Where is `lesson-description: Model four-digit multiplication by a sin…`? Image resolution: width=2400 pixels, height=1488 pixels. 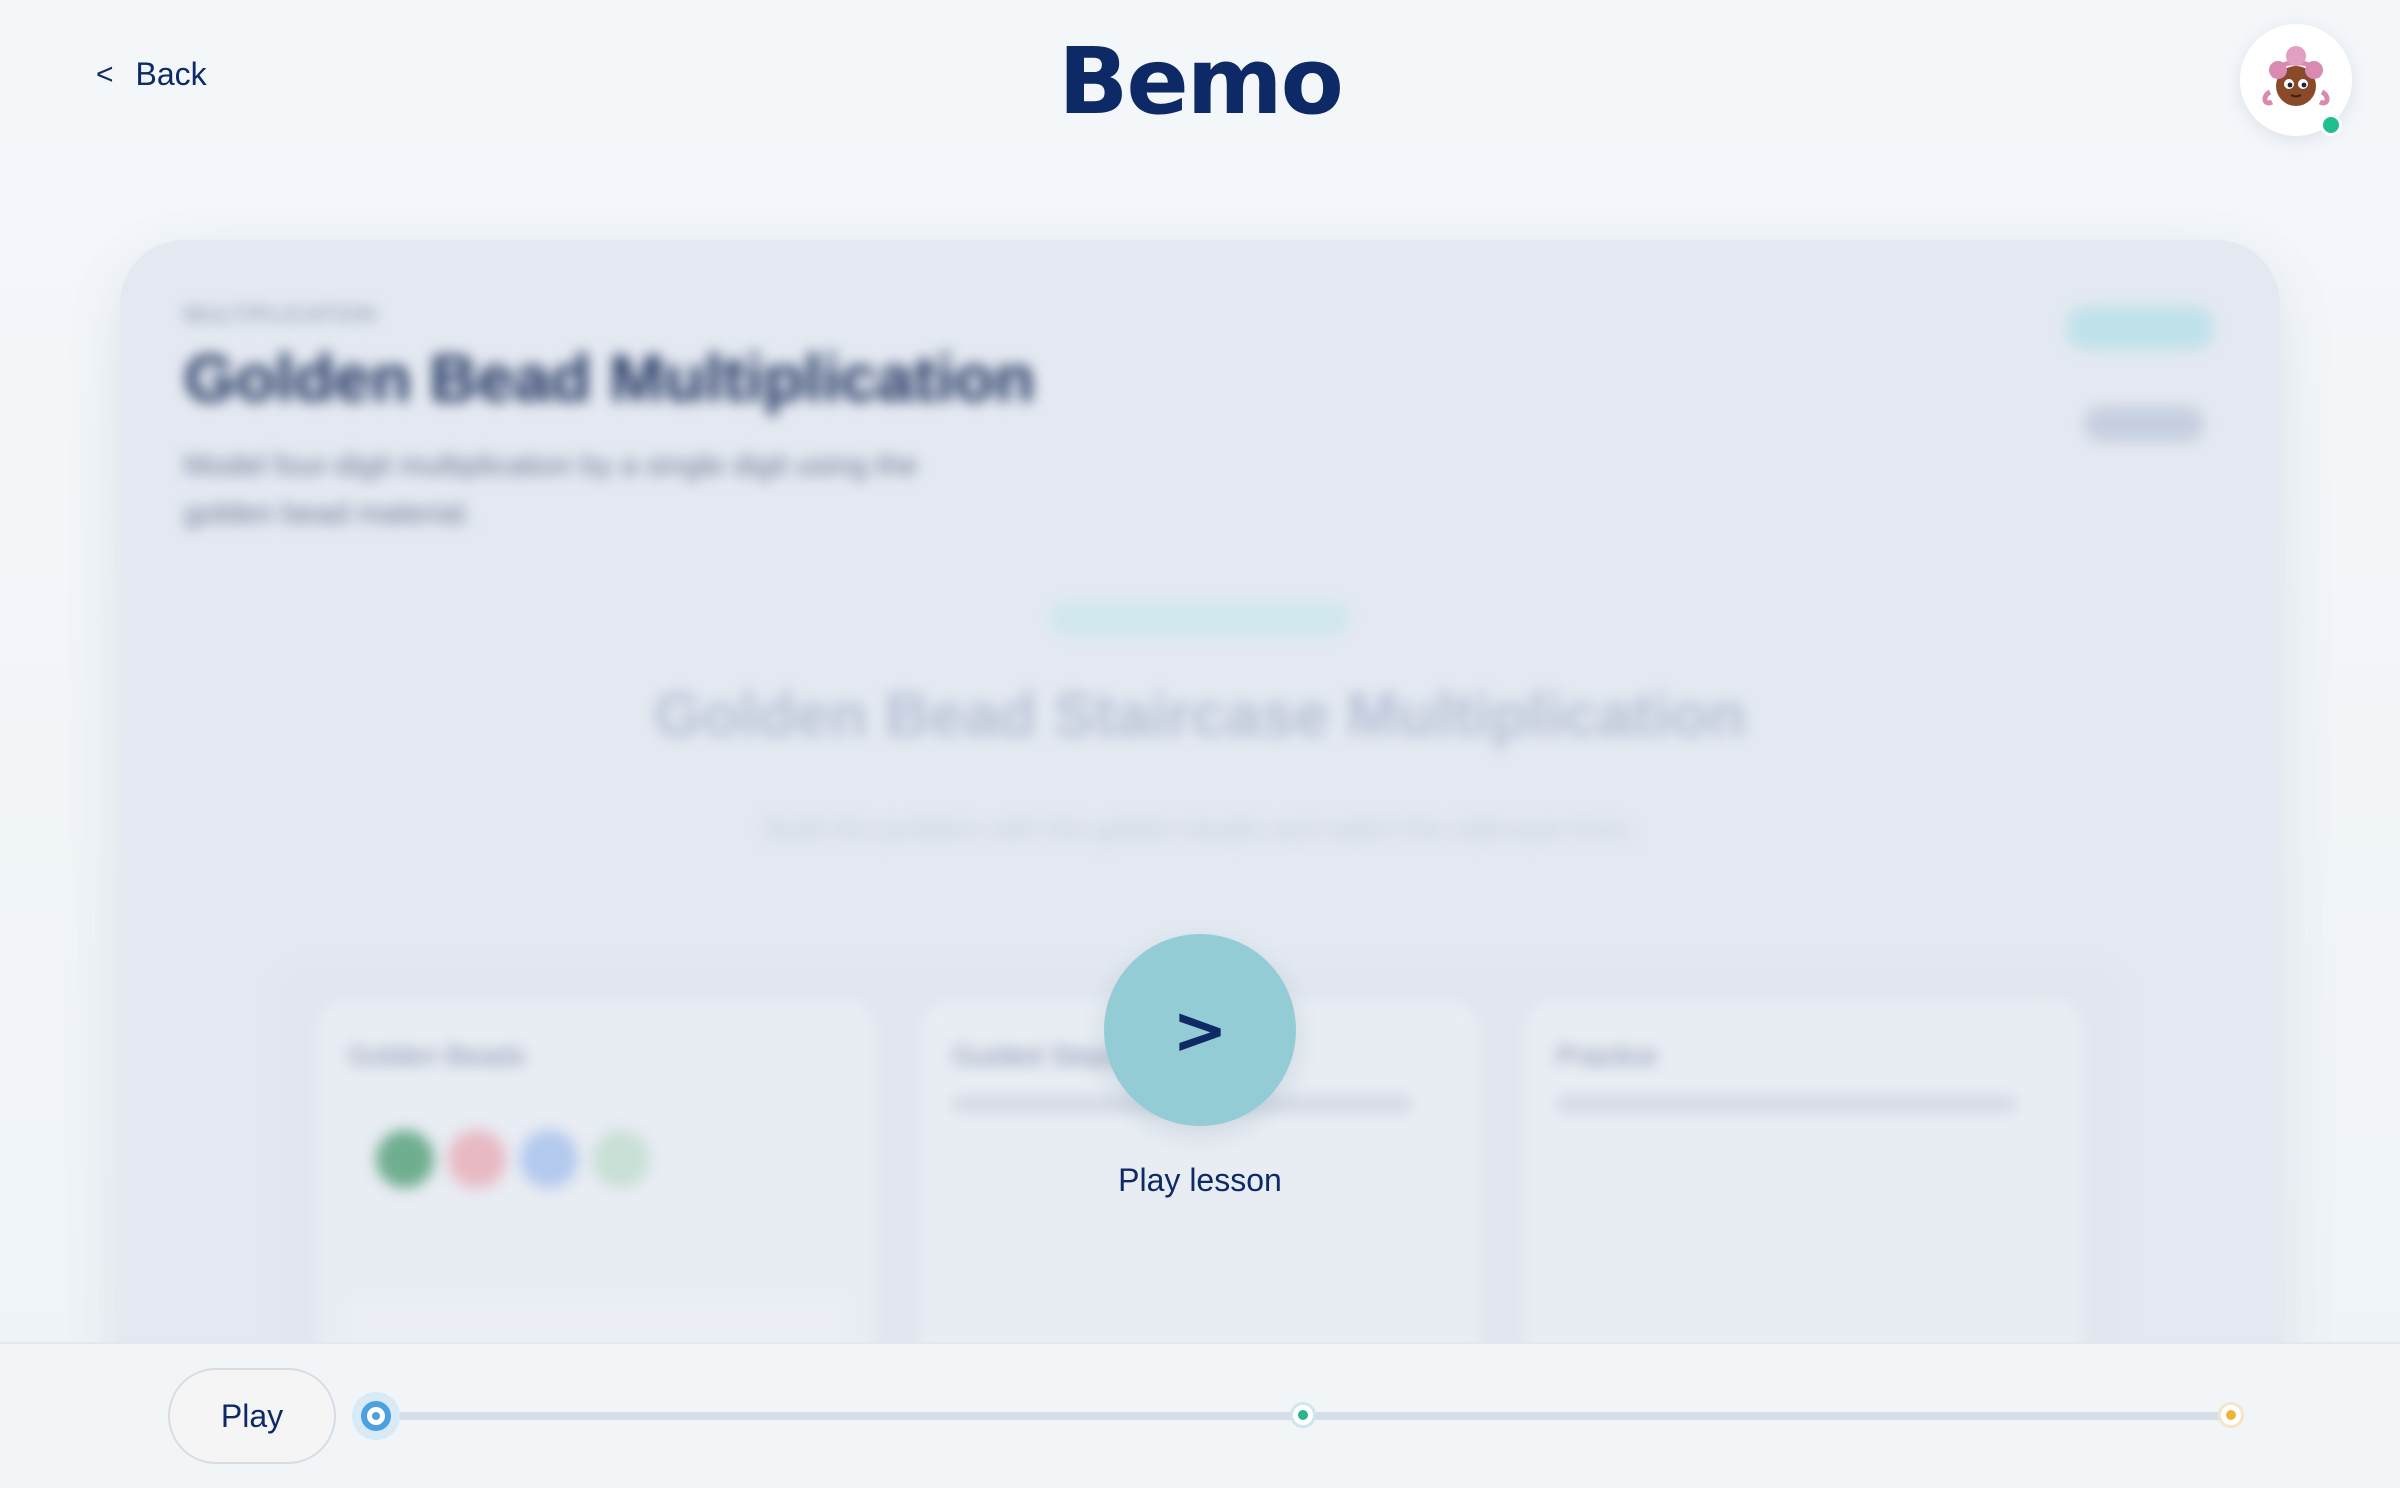 lesson-description: Model four-digit multiplication by a sin… is located at coordinates (551, 489).